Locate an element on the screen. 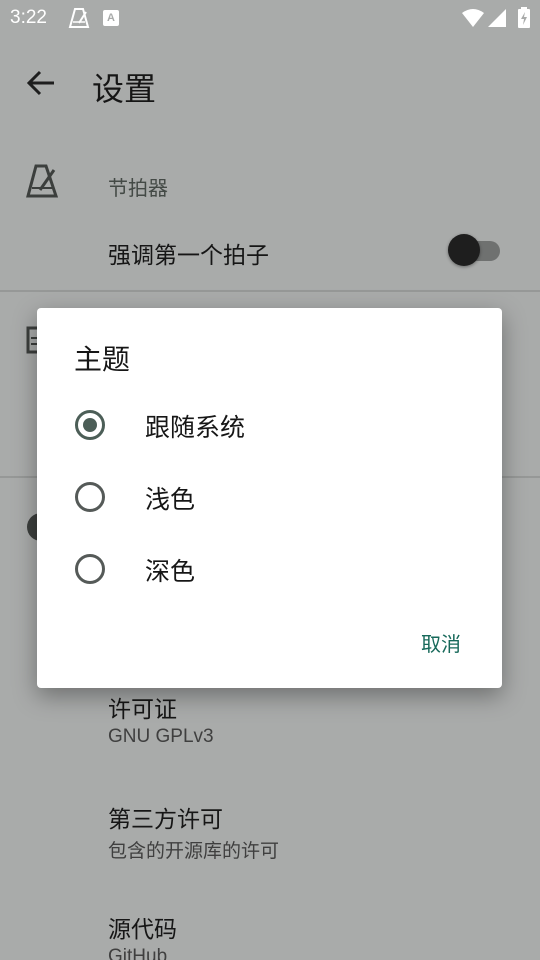  font-icon: A is located at coordinates (111, 18).